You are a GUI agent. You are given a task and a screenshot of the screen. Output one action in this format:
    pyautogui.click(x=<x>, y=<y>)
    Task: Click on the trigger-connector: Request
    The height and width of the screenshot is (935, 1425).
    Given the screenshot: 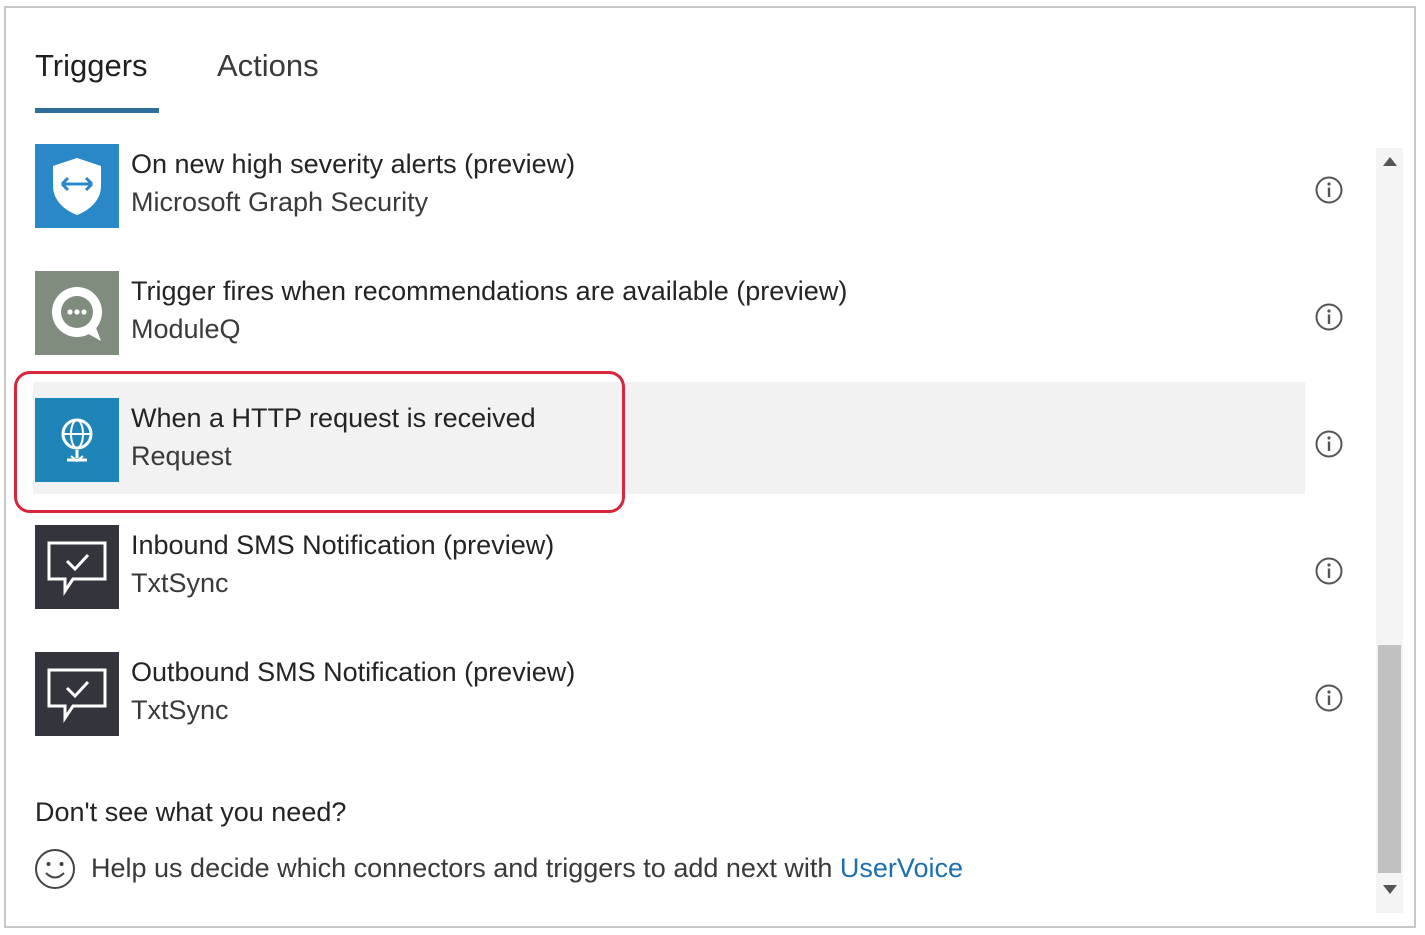 What is the action you would take?
    pyautogui.click(x=181, y=456)
    